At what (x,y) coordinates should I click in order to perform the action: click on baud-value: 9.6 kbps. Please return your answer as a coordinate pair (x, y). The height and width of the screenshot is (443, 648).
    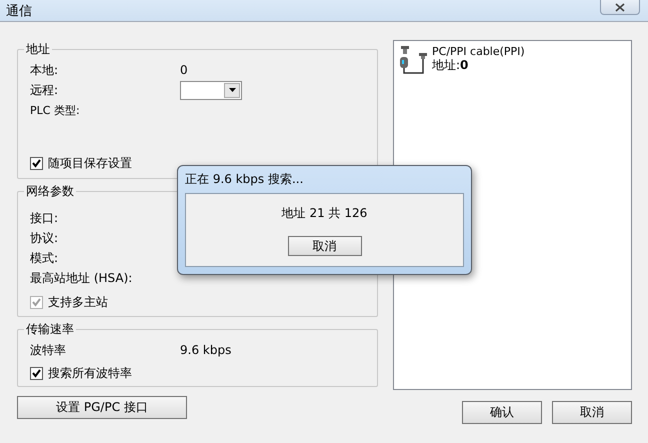
    Looking at the image, I should click on (206, 350).